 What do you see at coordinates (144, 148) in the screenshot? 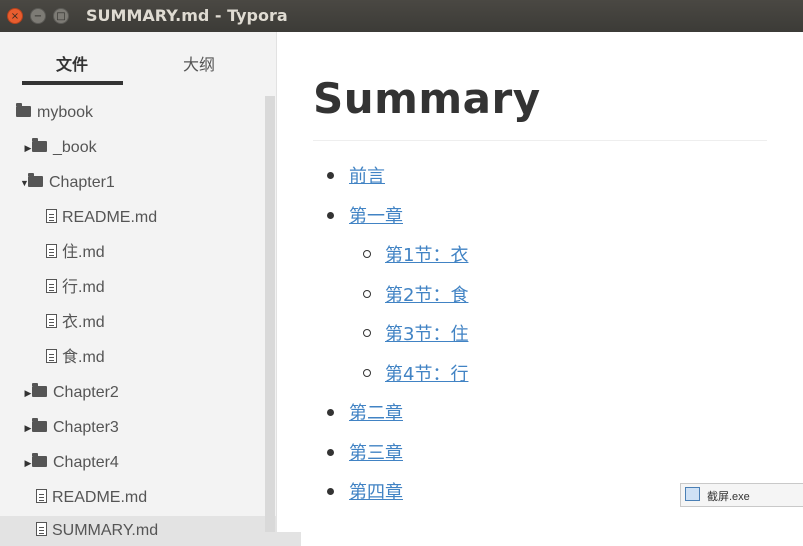
I see `tree-item-book: ▶ _book` at bounding box center [144, 148].